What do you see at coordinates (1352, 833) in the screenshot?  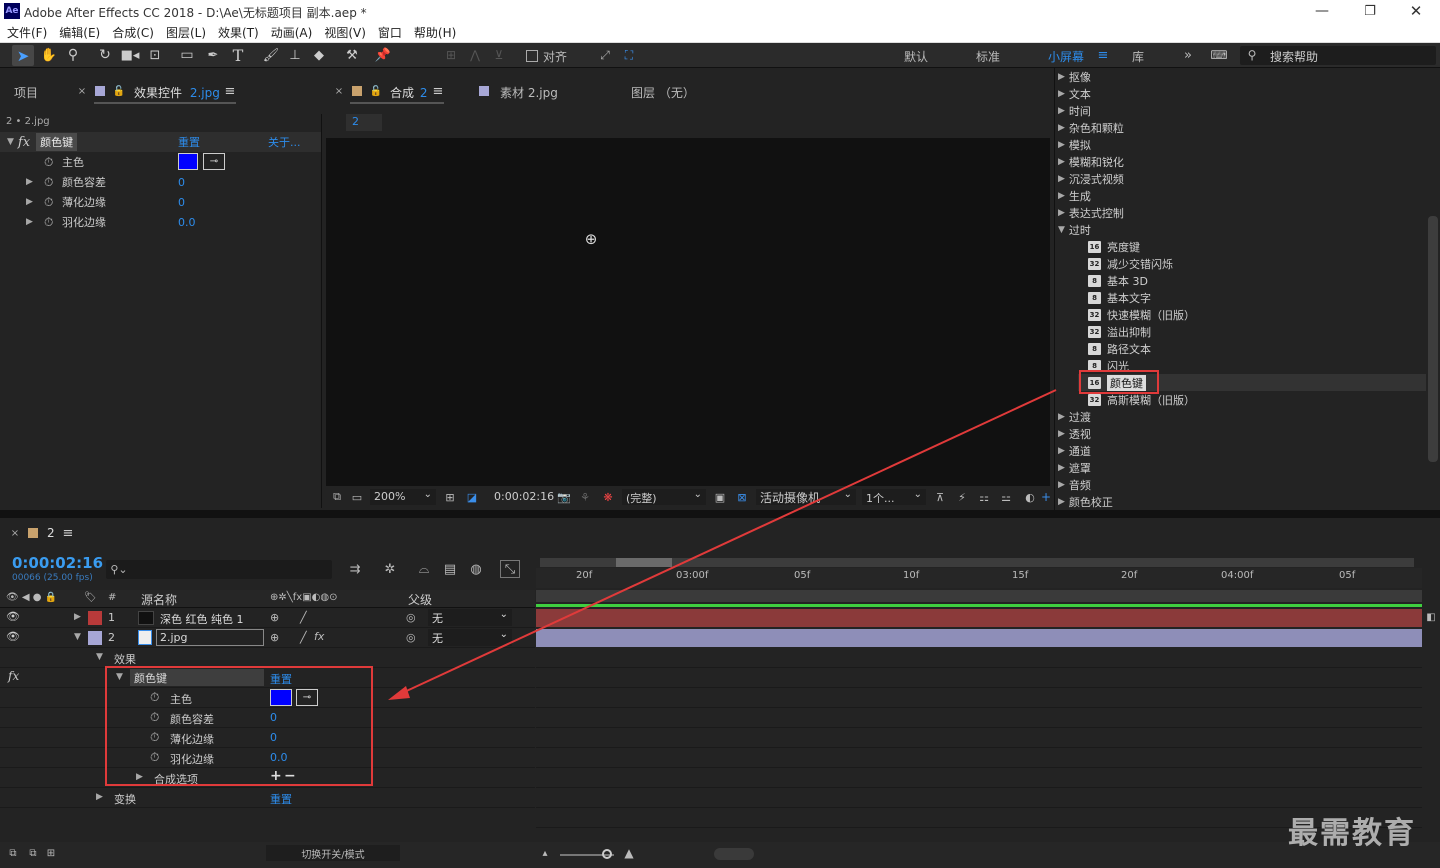 I see `watermark-text: 最需教育` at bounding box center [1352, 833].